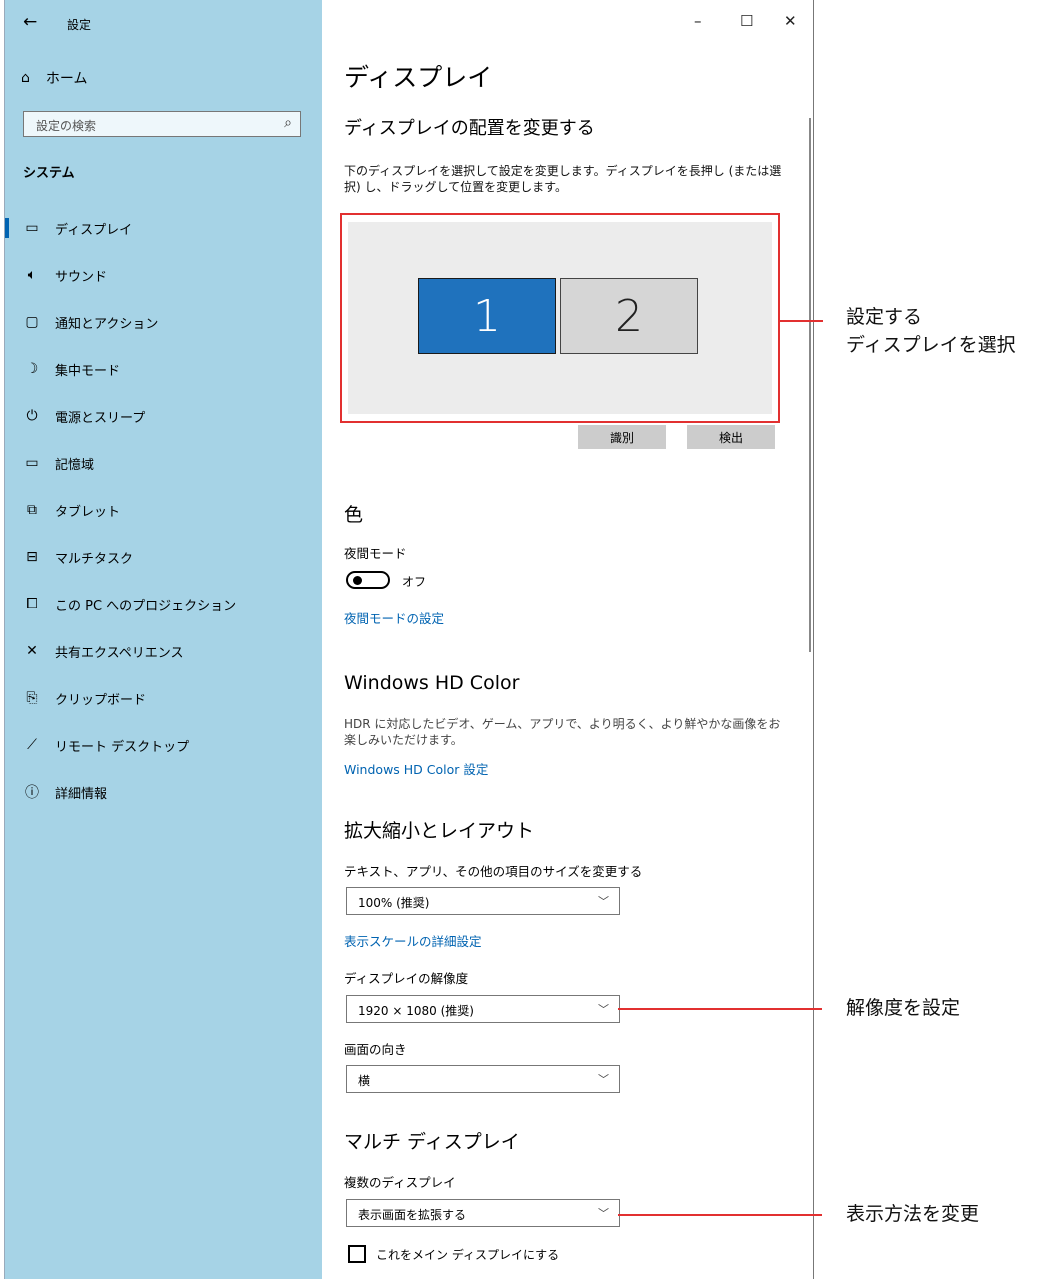  I want to click on sidebar-item-label: 集中モード, so click(88, 371).